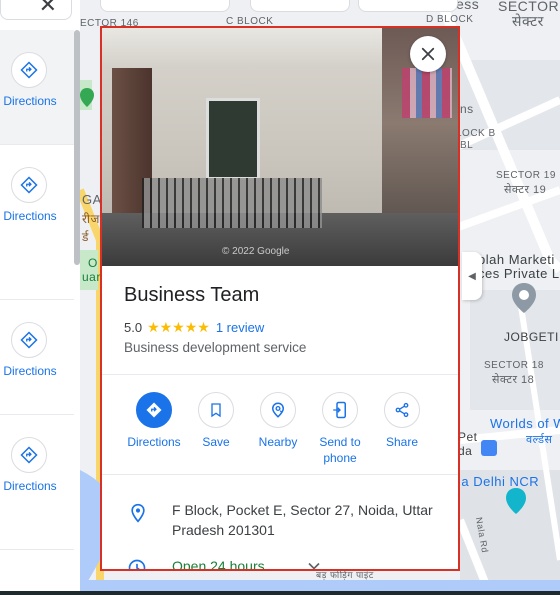 The width and height of the screenshot is (560, 595). I want to click on map-label: ia Delhi NCR, so click(499, 481).